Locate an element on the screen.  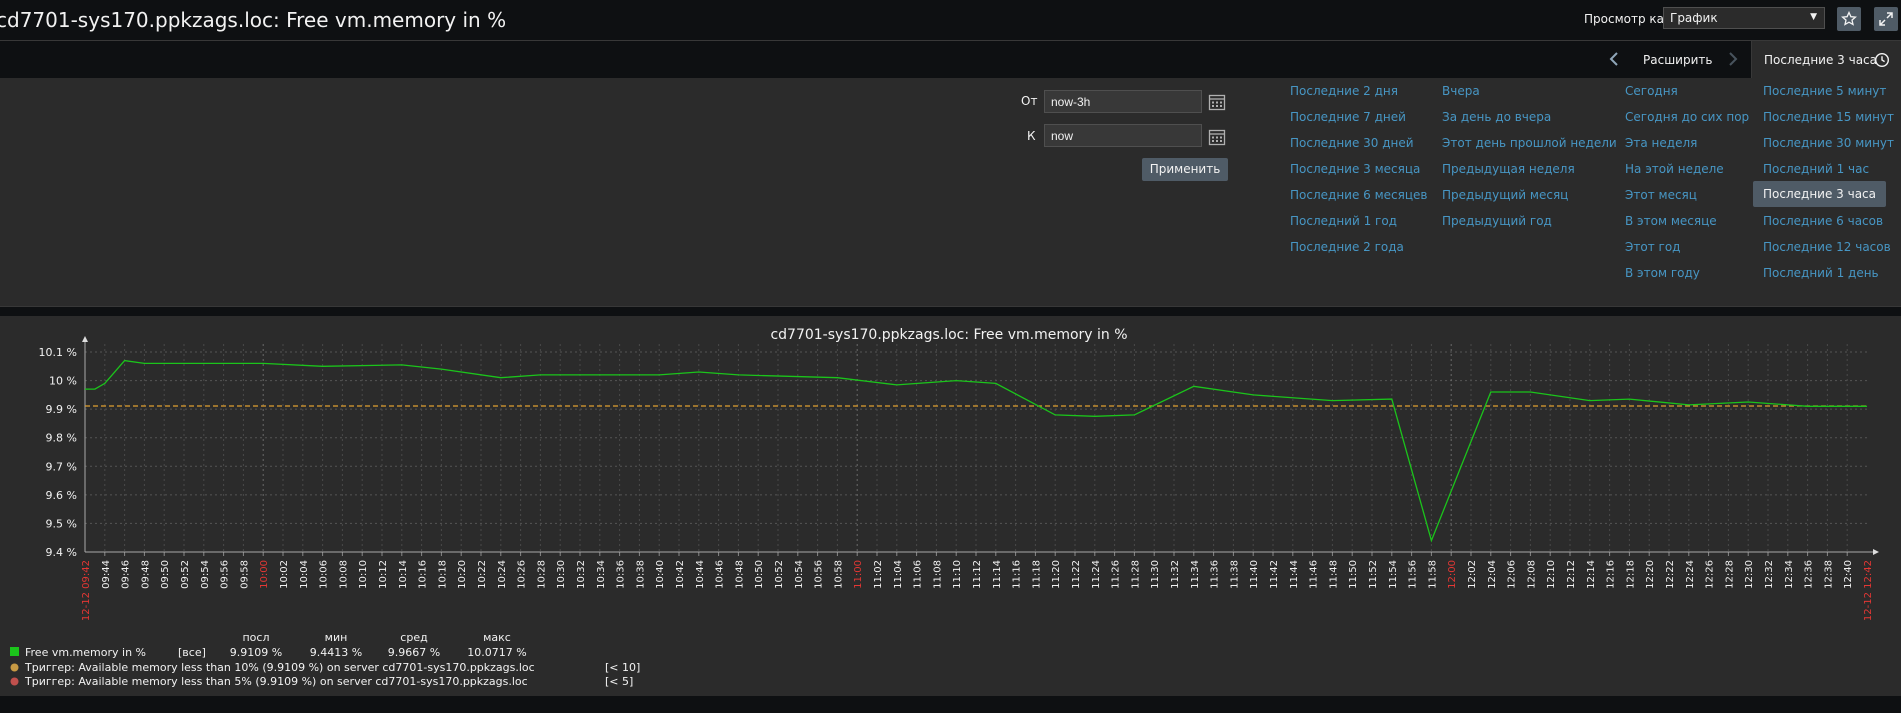
view-as-select: График ▼ is located at coordinates (1744, 18).